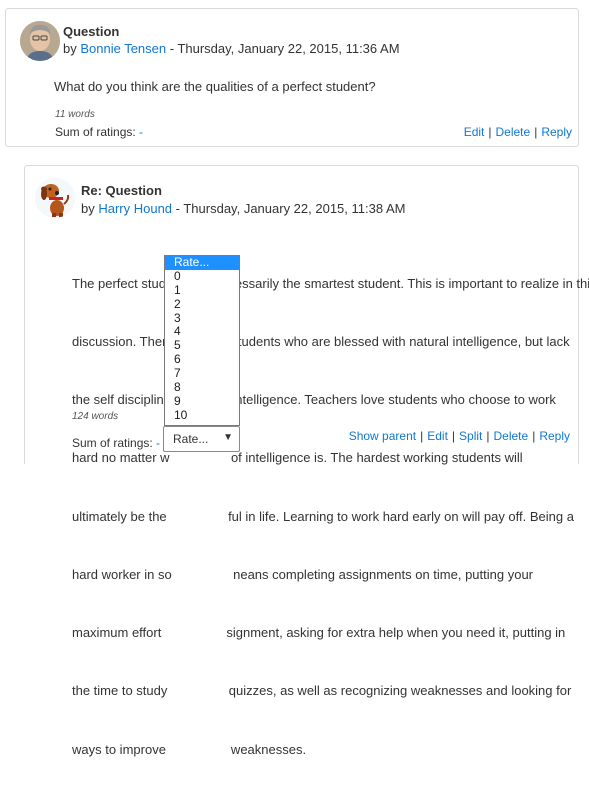 The height and width of the screenshot is (798, 589). What do you see at coordinates (202, 359) in the screenshot?
I see `rating-option: 6` at bounding box center [202, 359].